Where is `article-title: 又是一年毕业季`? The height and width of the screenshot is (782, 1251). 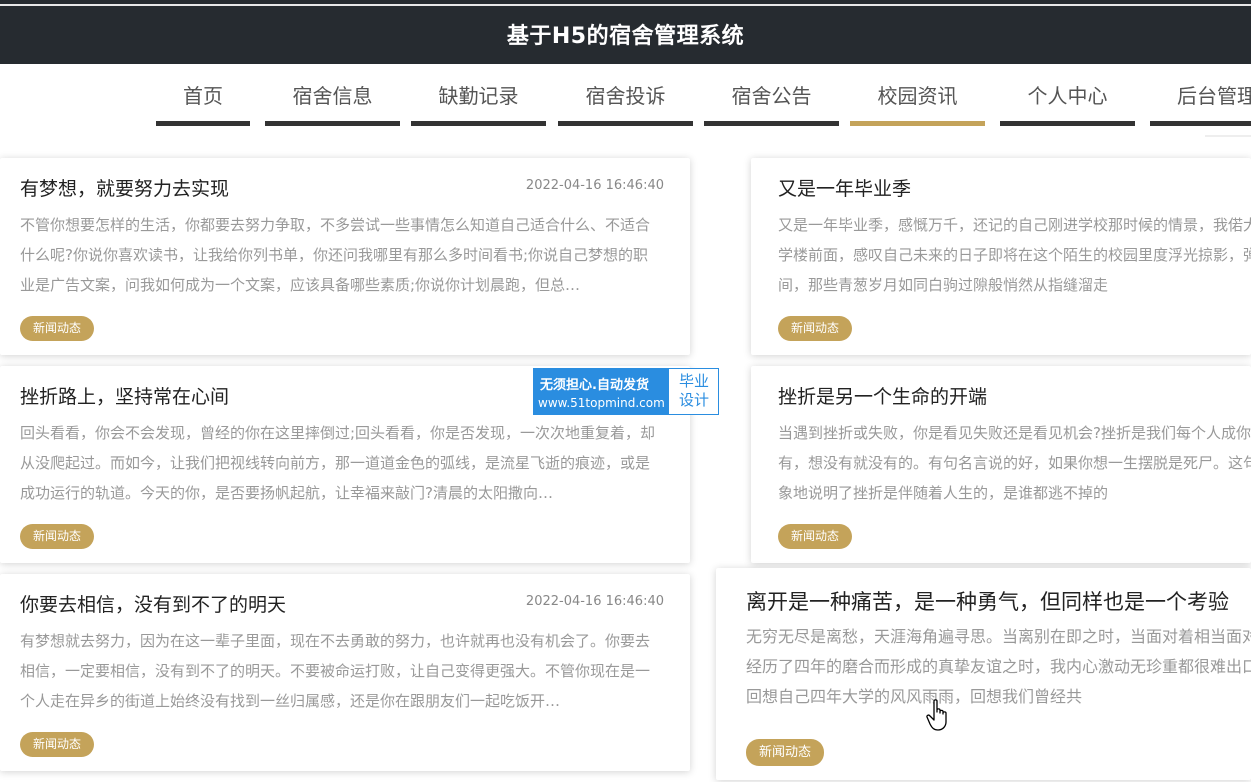
article-title: 又是一年毕业季 is located at coordinates (844, 187).